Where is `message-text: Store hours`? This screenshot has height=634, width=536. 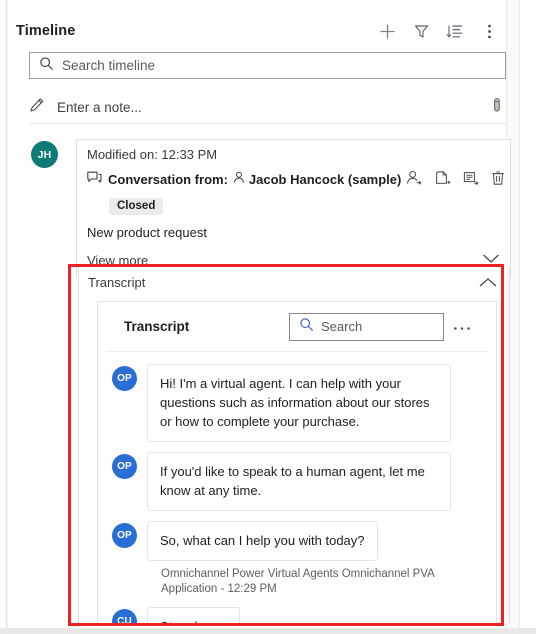
message-text: Store hours is located at coordinates (194, 615).